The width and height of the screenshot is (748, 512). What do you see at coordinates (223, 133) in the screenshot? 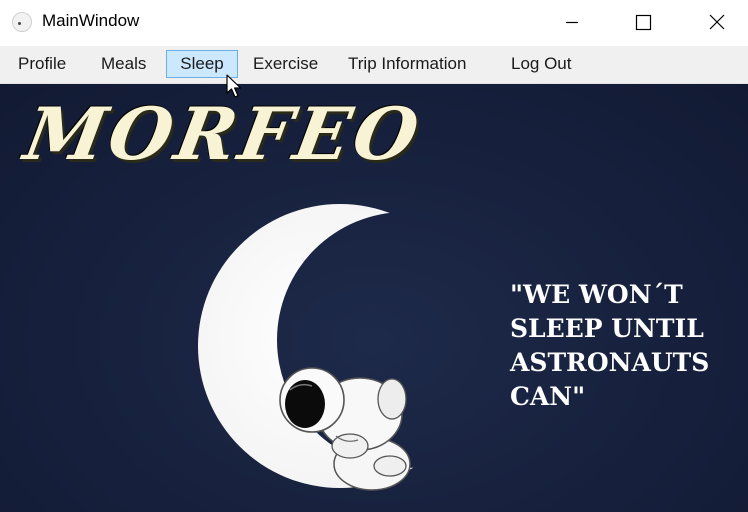
I see `morfeo-logo: MORFEO` at bounding box center [223, 133].